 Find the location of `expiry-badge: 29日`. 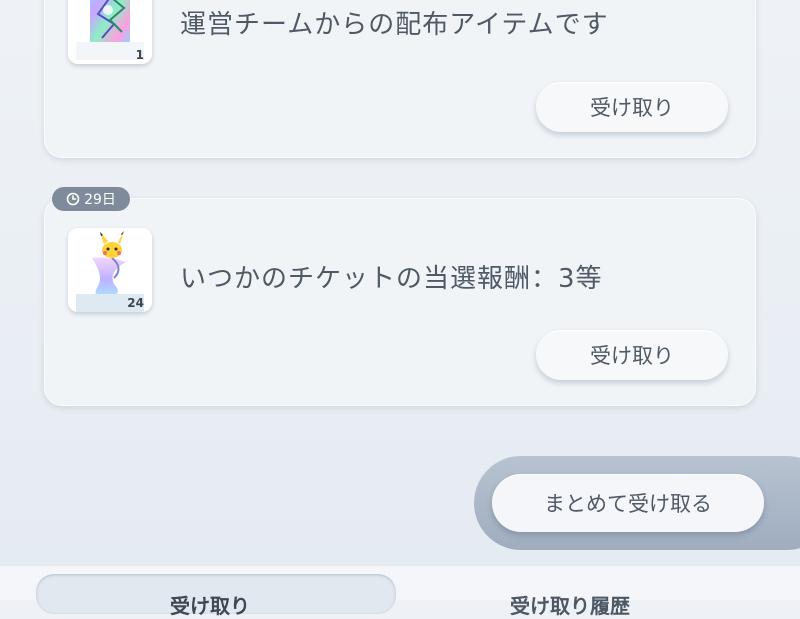

expiry-badge: 29日 is located at coordinates (91, 199).